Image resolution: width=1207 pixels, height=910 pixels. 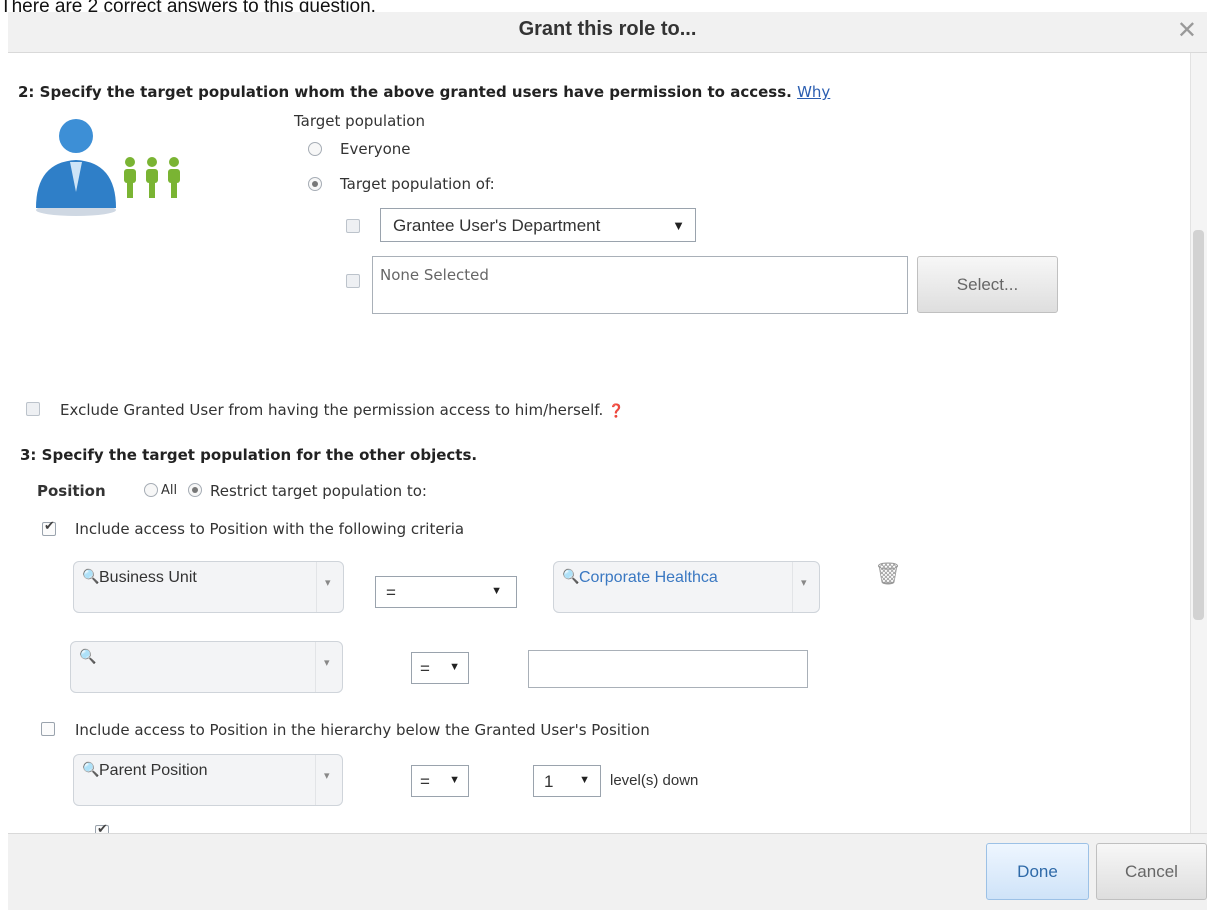 I want to click on restrict-radio, so click(x=195, y=490).